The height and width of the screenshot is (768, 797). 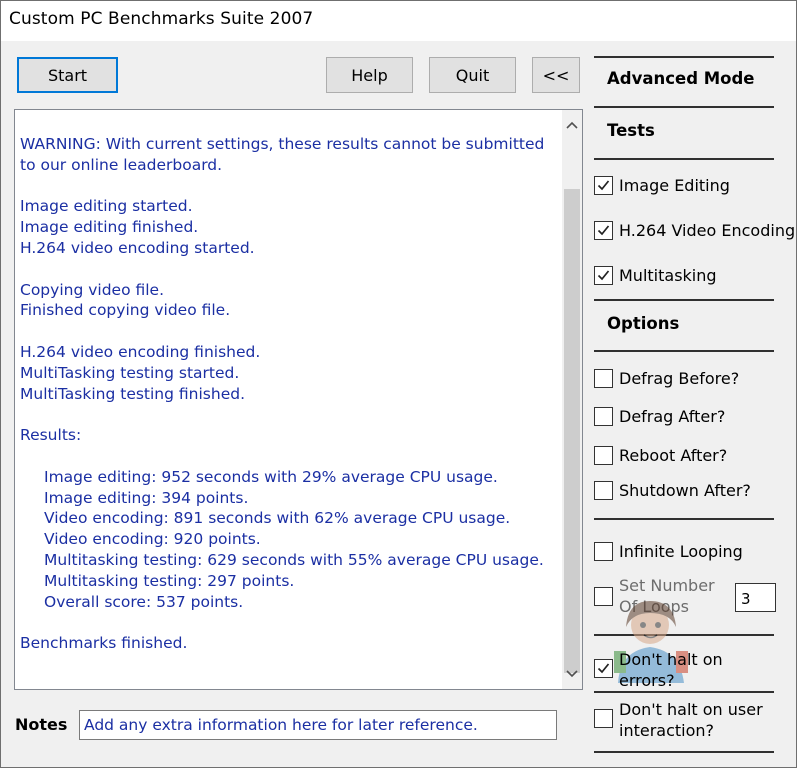 I want to click on shutdown-after-checkbox, so click(x=603, y=490).